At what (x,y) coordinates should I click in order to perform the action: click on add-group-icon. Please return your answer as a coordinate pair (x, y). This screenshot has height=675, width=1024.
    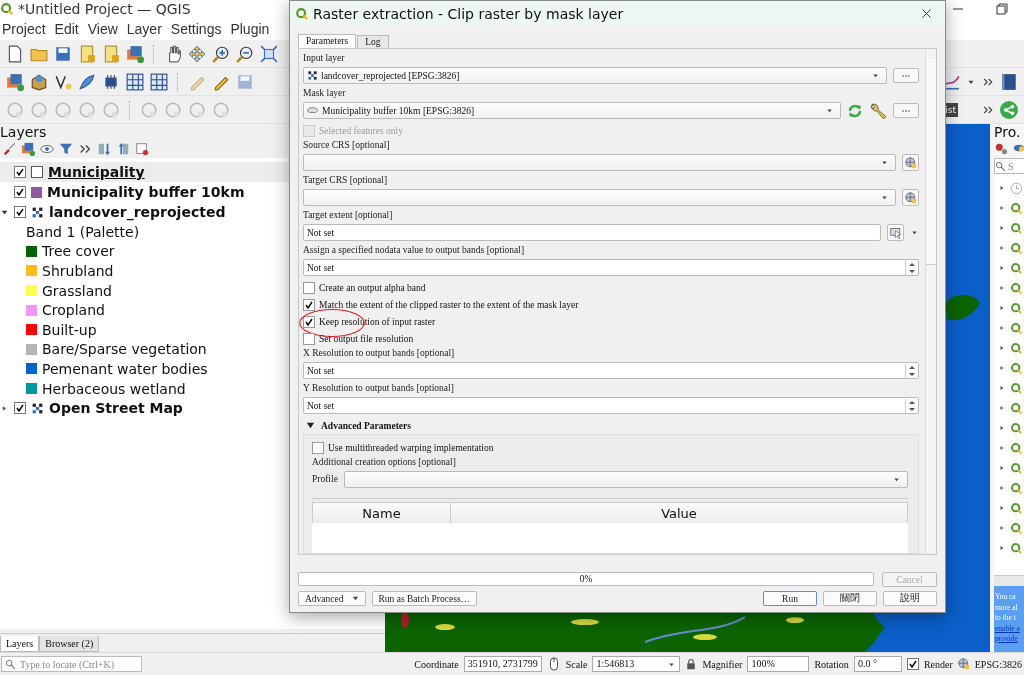
    Looking at the image, I should click on (28, 149).